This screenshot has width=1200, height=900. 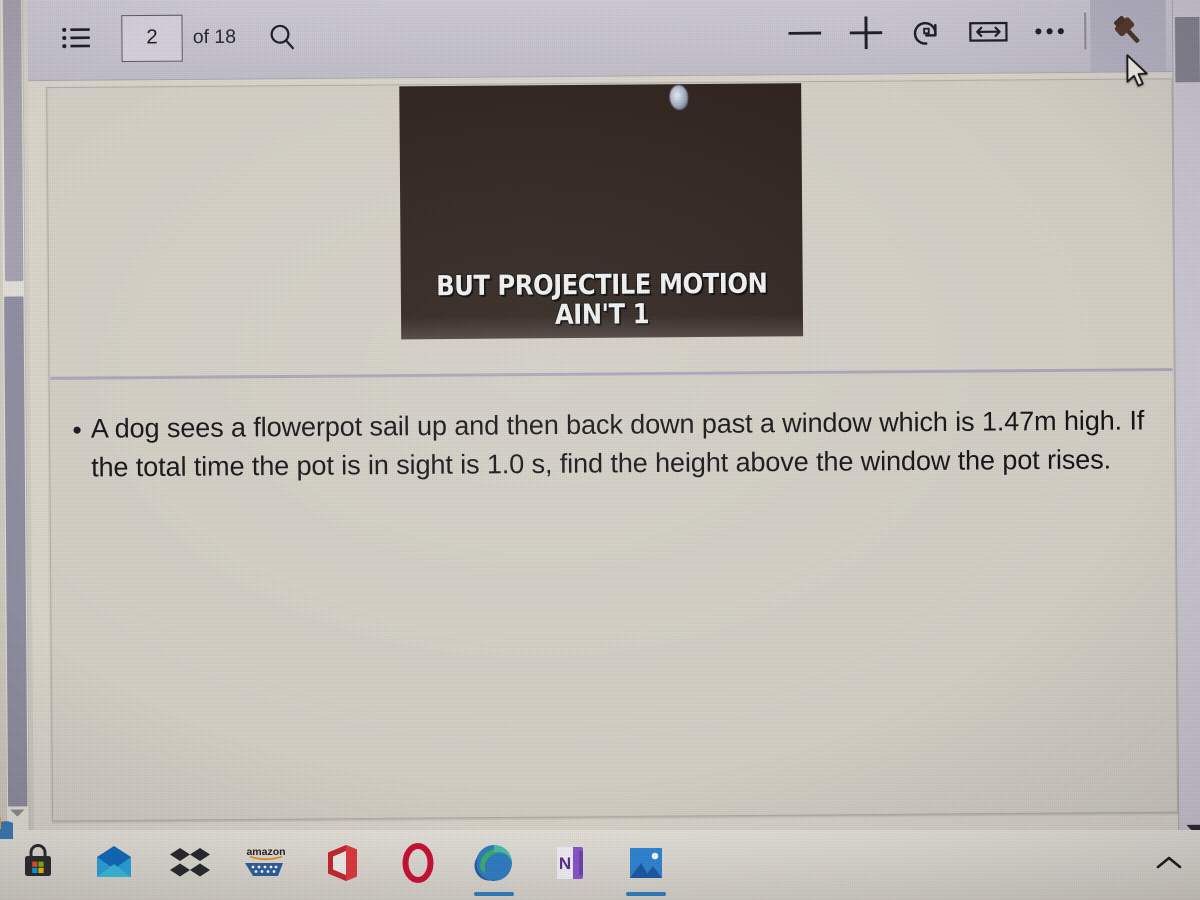 I want to click on image-bottom-glare, so click(x=602, y=326).